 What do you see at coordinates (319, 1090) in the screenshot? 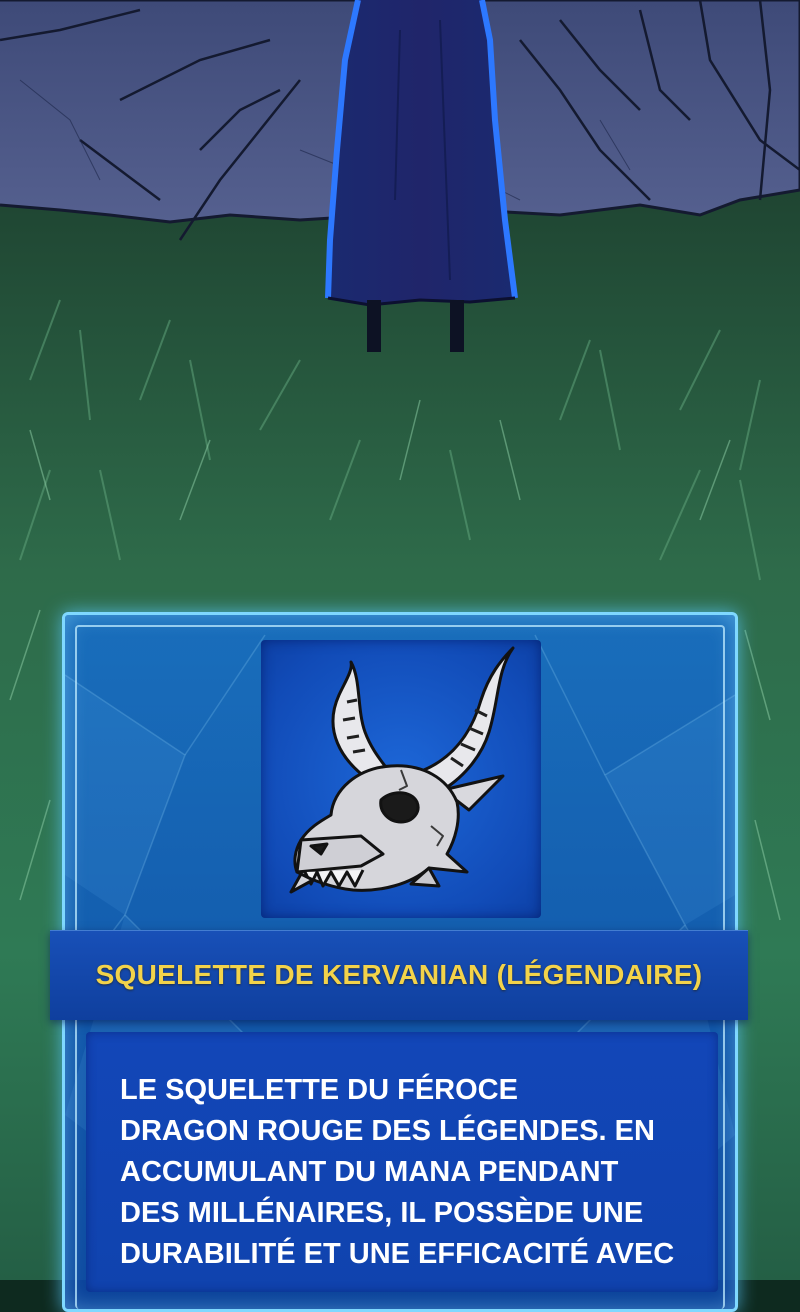
I see `description-line: LE SQUELETTE DU FÉROCE` at bounding box center [319, 1090].